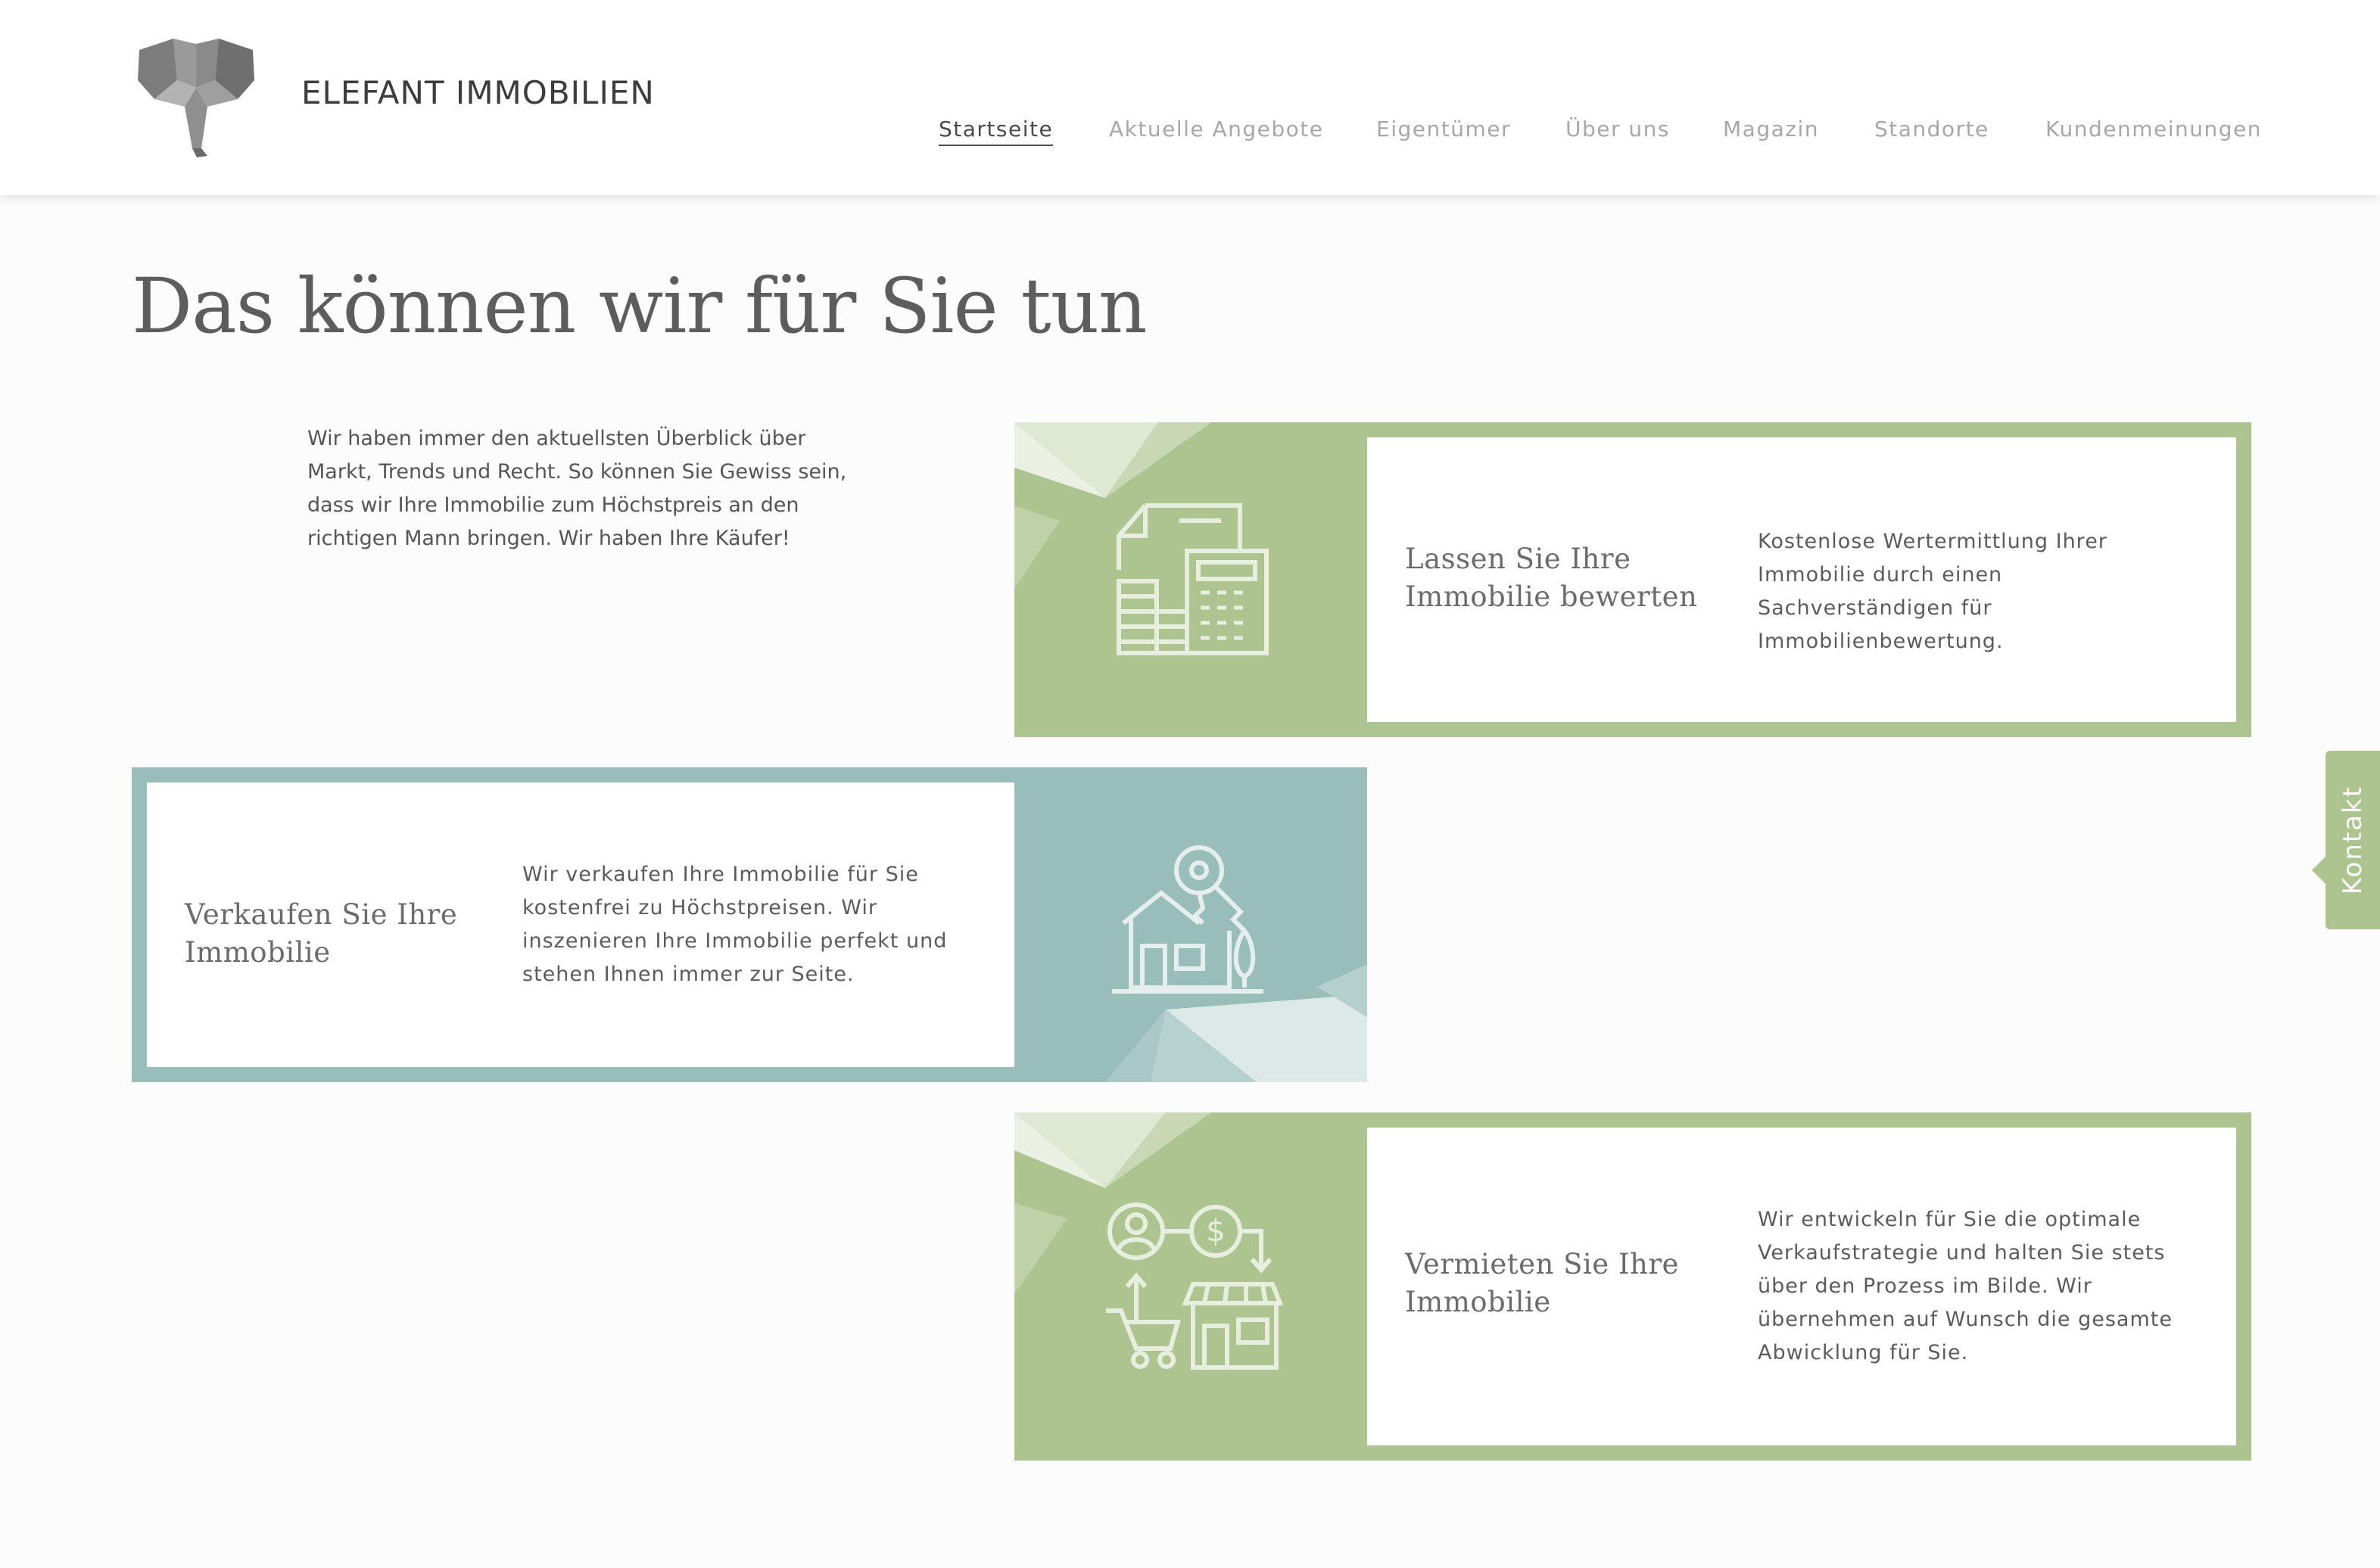 Image resolution: width=2380 pixels, height=1568 pixels. I want to click on page-title: Das können wir für Sie tun, so click(640, 306).